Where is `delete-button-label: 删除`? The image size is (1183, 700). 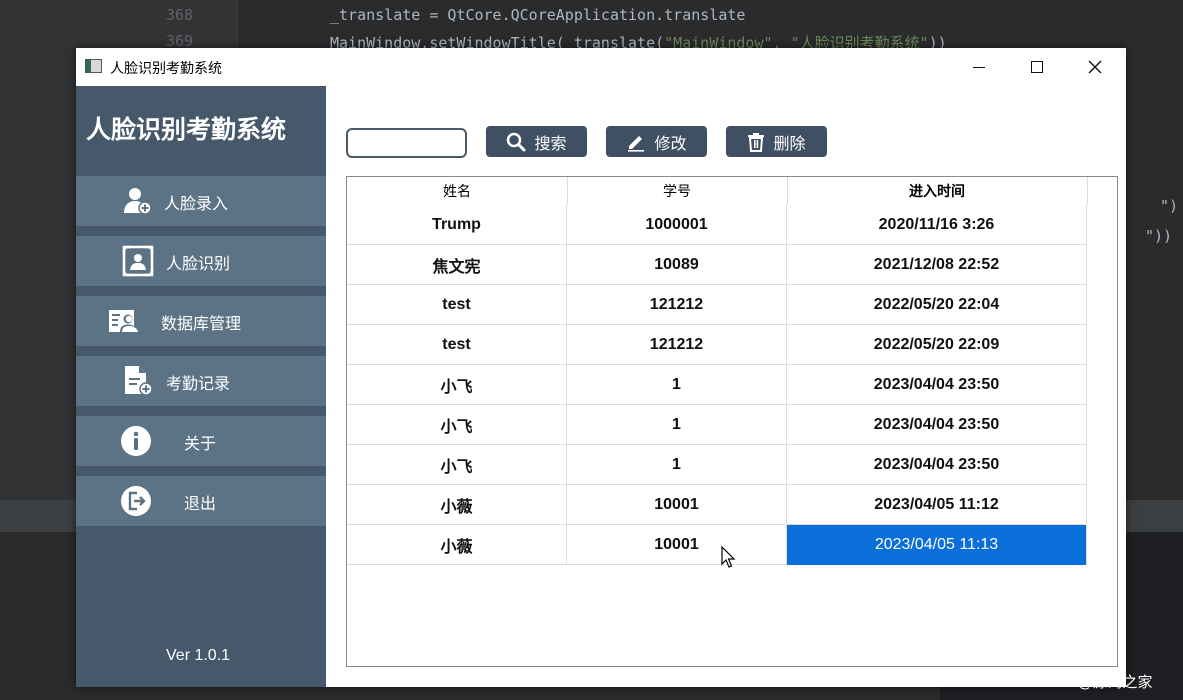 delete-button-label: 删除 is located at coordinates (789, 143).